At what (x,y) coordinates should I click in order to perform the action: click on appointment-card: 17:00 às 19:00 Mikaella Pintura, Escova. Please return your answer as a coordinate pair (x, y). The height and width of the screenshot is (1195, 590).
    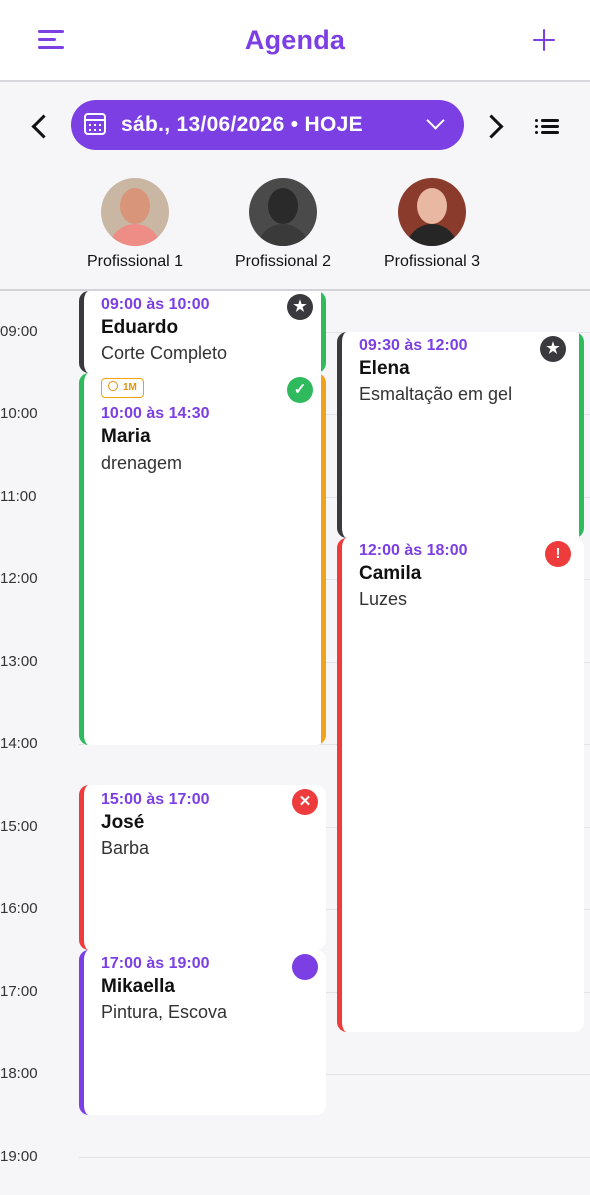
    Looking at the image, I should click on (202, 1032).